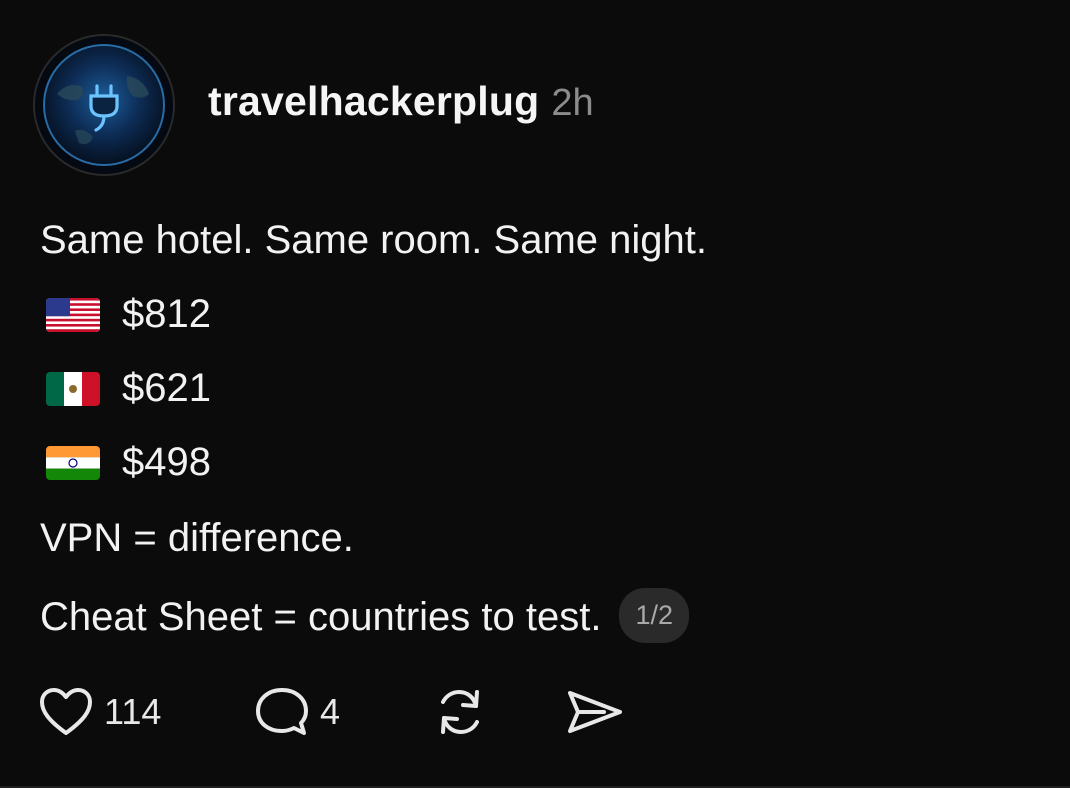  I want to click on share-button, so click(595, 712).